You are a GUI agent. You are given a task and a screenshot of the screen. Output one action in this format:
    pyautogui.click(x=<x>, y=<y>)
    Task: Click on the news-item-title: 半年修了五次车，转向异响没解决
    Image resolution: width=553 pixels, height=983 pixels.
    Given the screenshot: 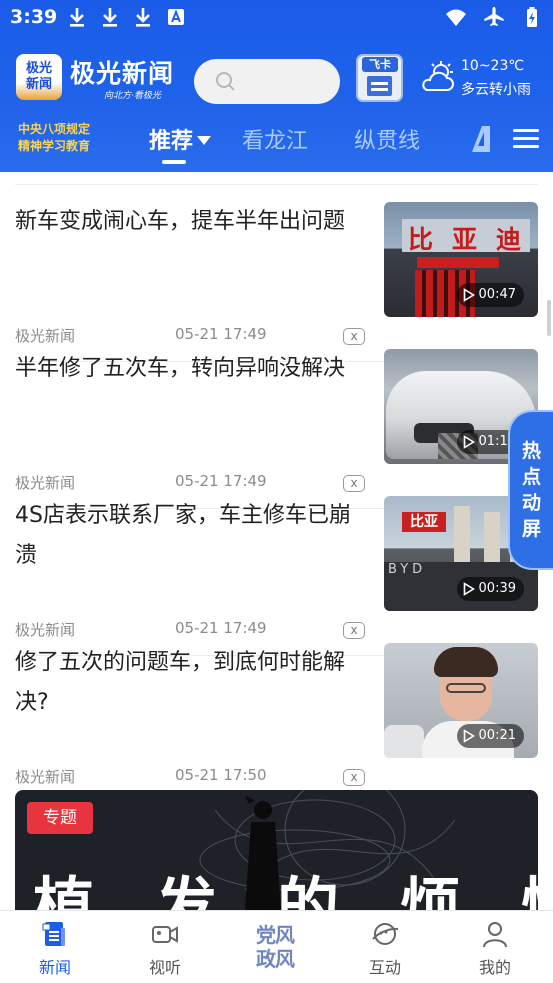 What is the action you would take?
    pyautogui.click(x=180, y=368)
    